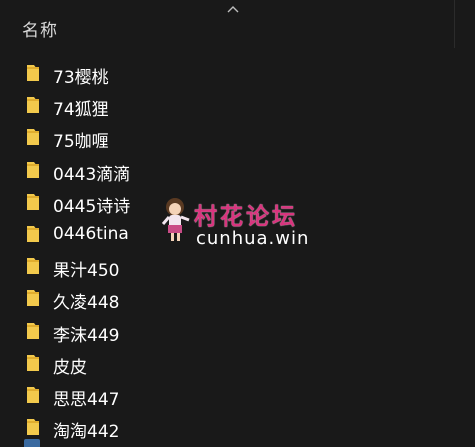 This screenshot has height=447, width=475. I want to click on watermark: 村花论坛 cunhua.win, so click(245, 225).